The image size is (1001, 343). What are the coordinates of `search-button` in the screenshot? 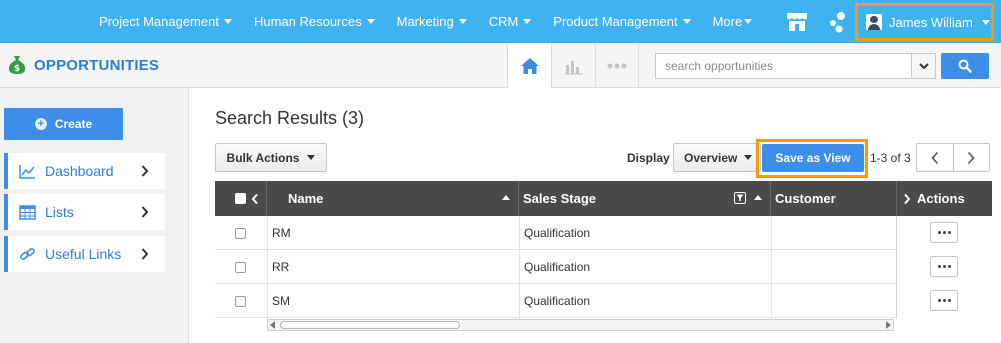 It's located at (965, 66).